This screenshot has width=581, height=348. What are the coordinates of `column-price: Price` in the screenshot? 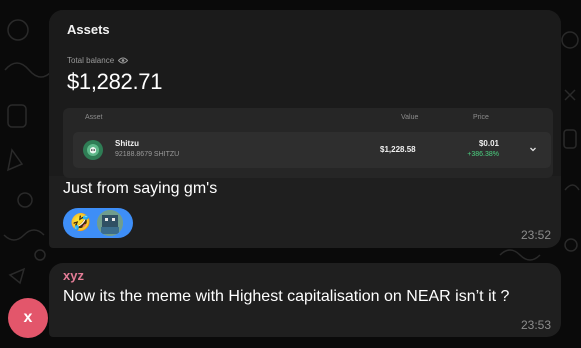 It's located at (481, 117).